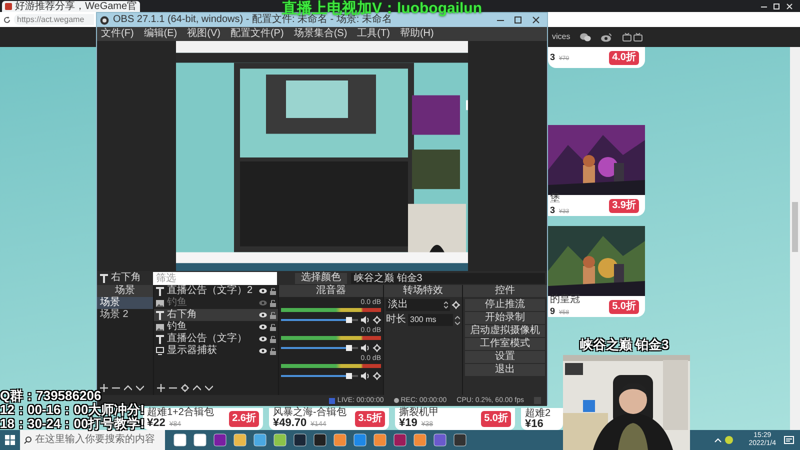 This screenshot has width=800, height=450. What do you see at coordinates (505, 318) in the screenshot?
I see `control-button: 开始录制` at bounding box center [505, 318].